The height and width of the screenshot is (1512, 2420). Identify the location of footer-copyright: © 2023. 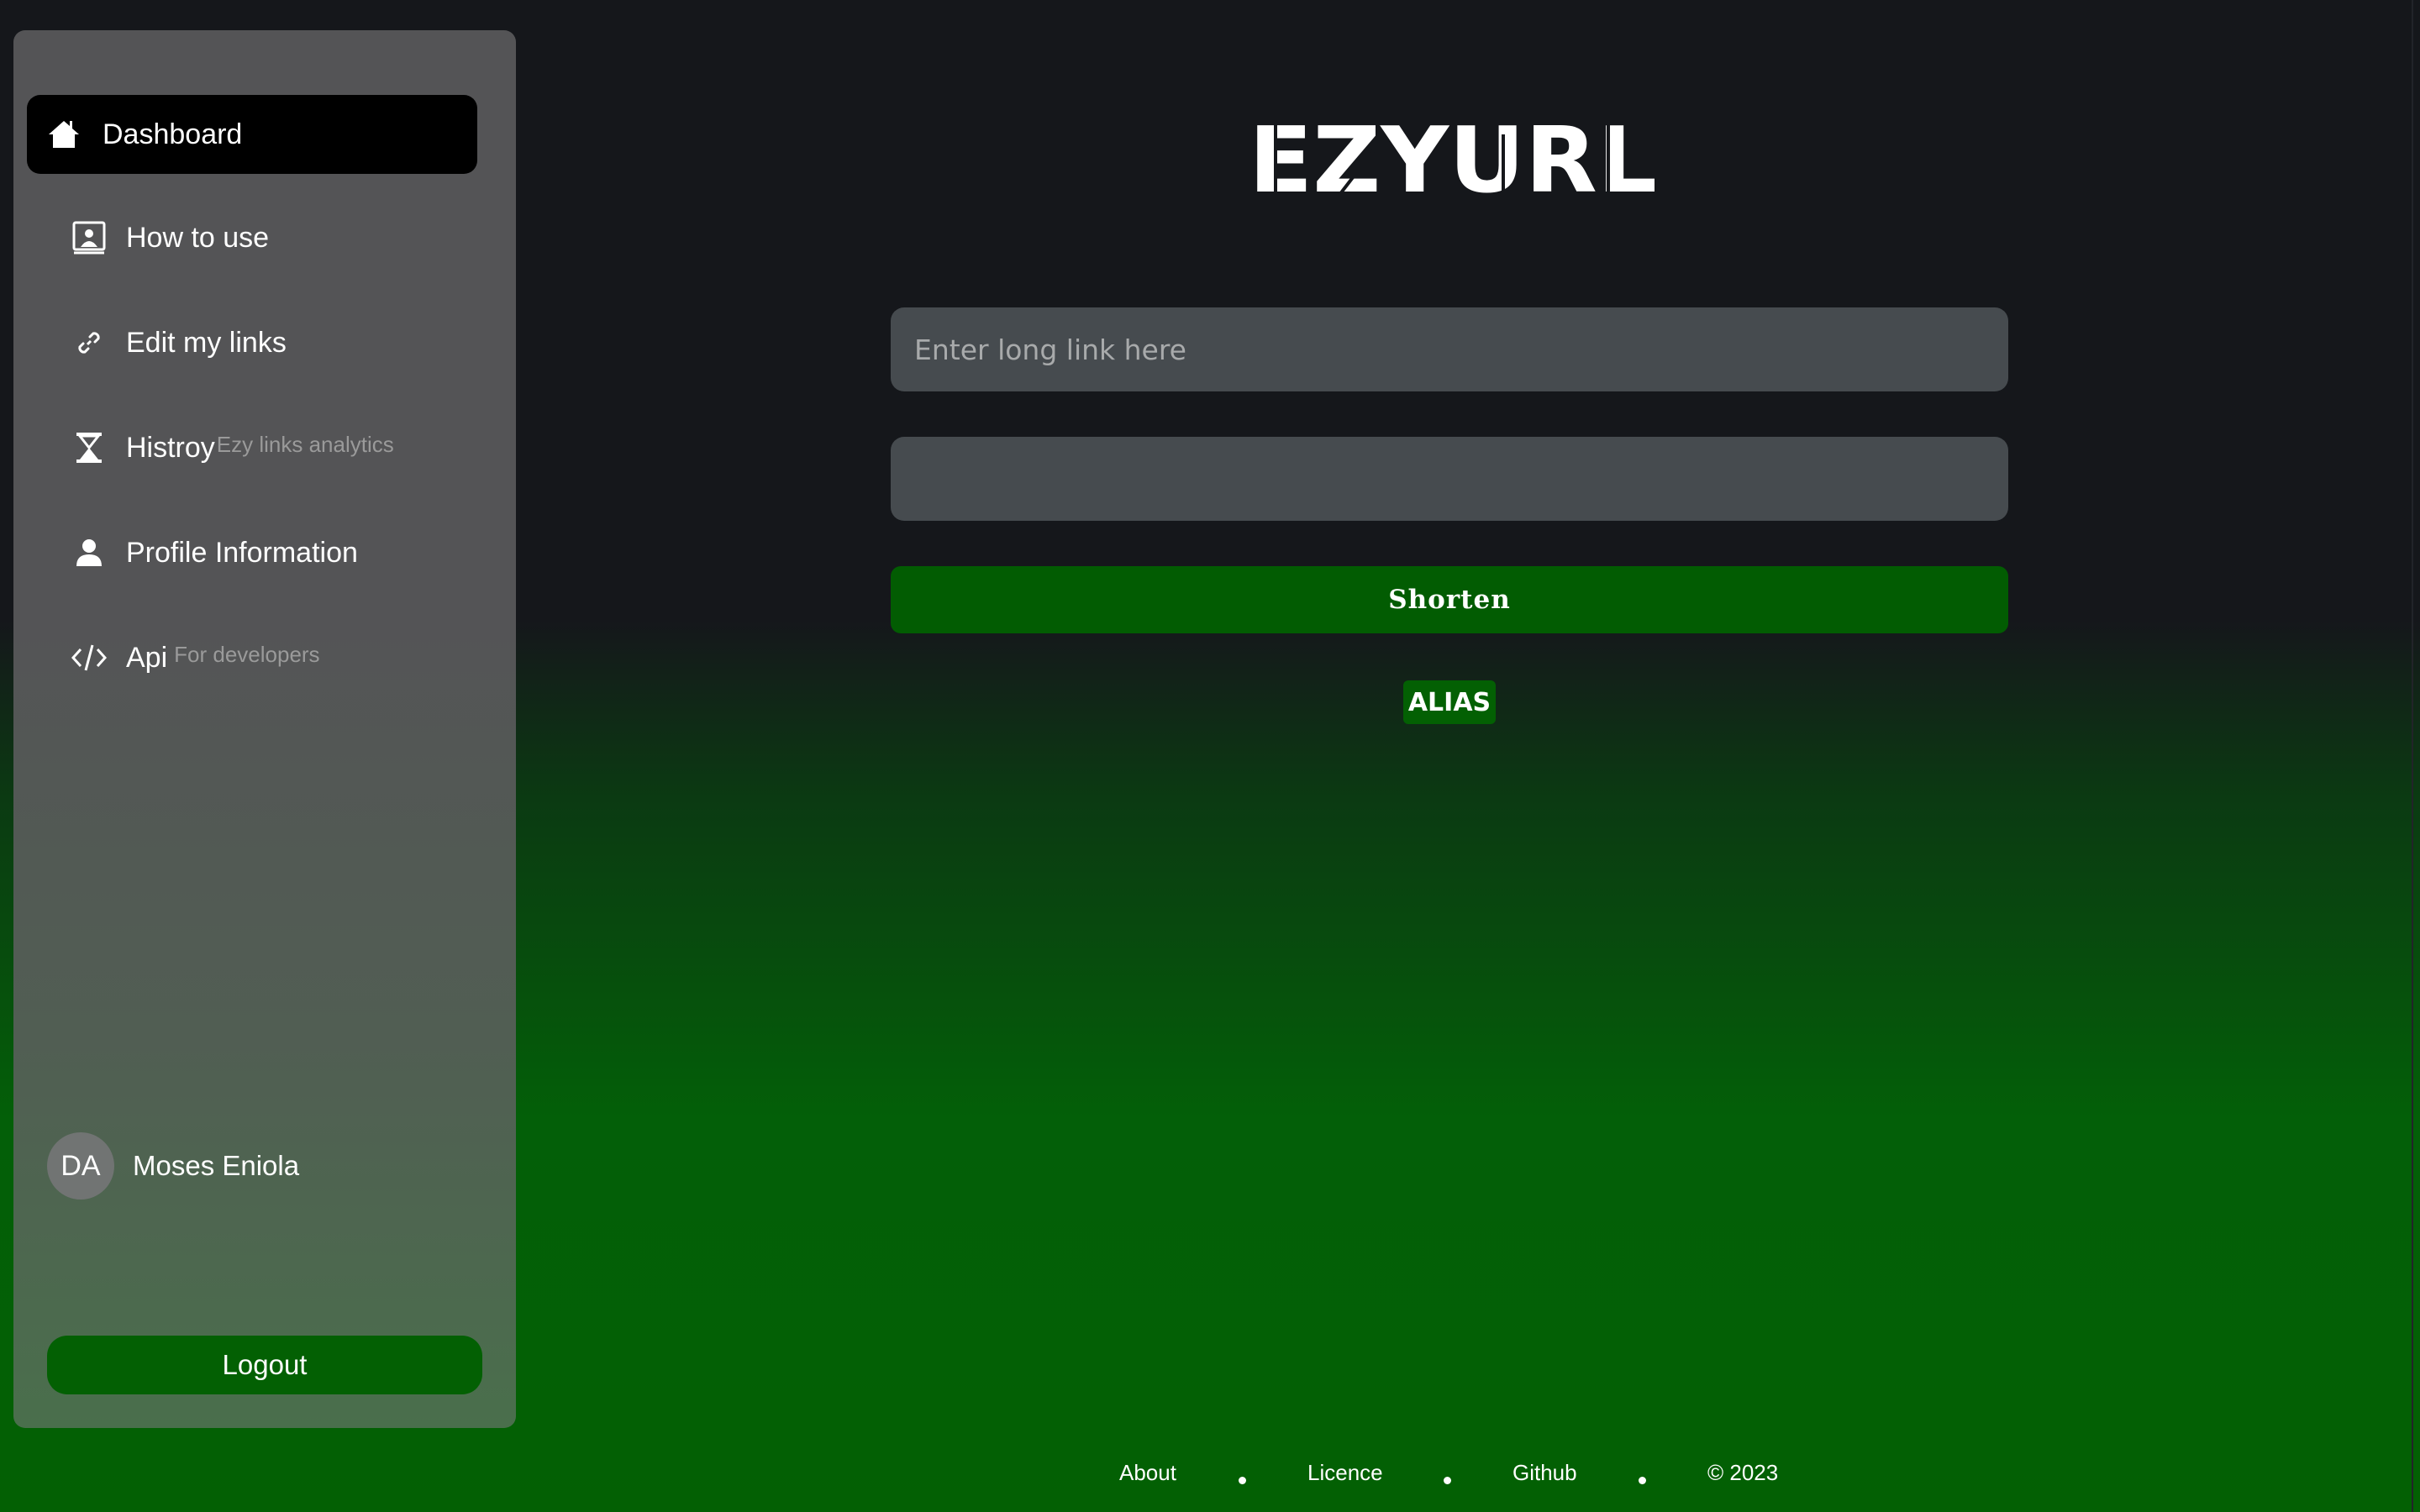
(1743, 1472).